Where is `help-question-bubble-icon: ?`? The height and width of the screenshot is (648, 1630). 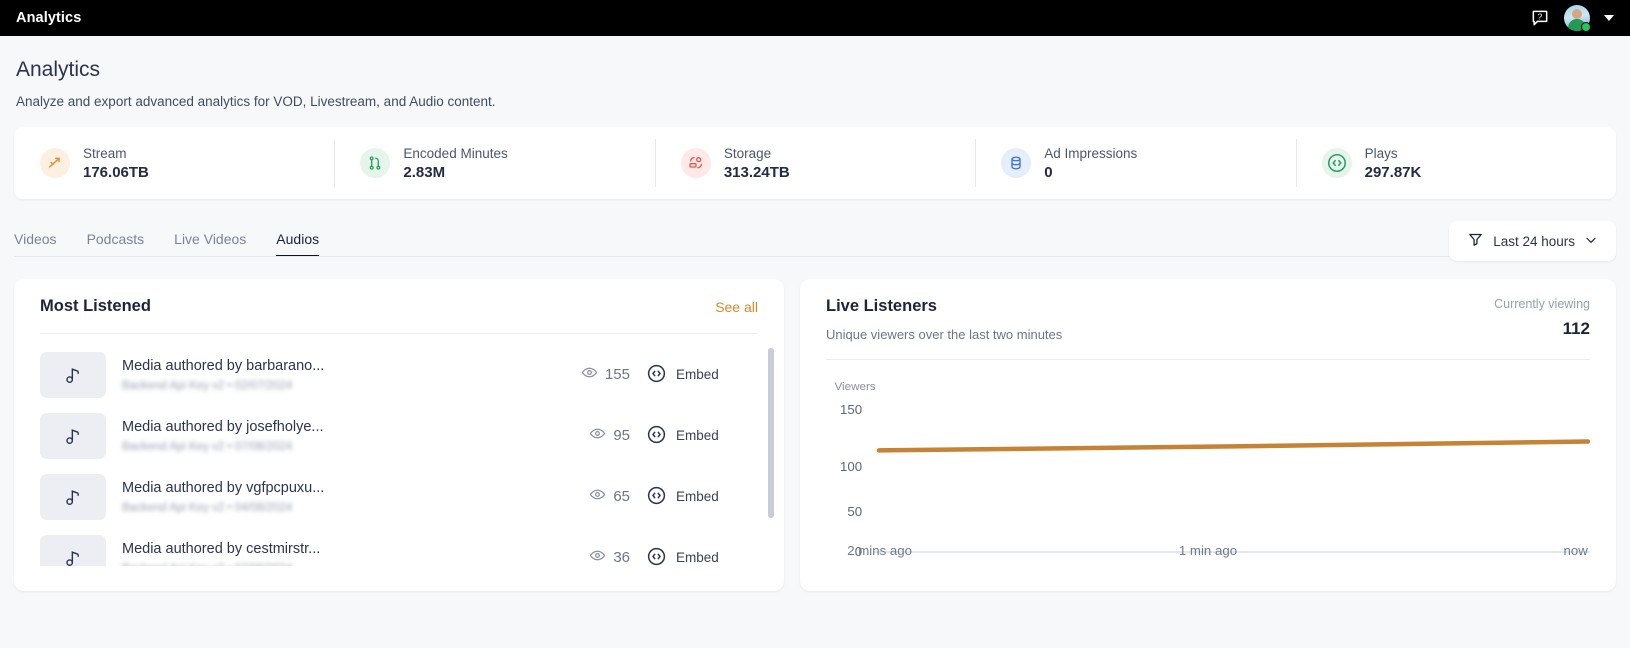 help-question-bubble-icon: ? is located at coordinates (1540, 18).